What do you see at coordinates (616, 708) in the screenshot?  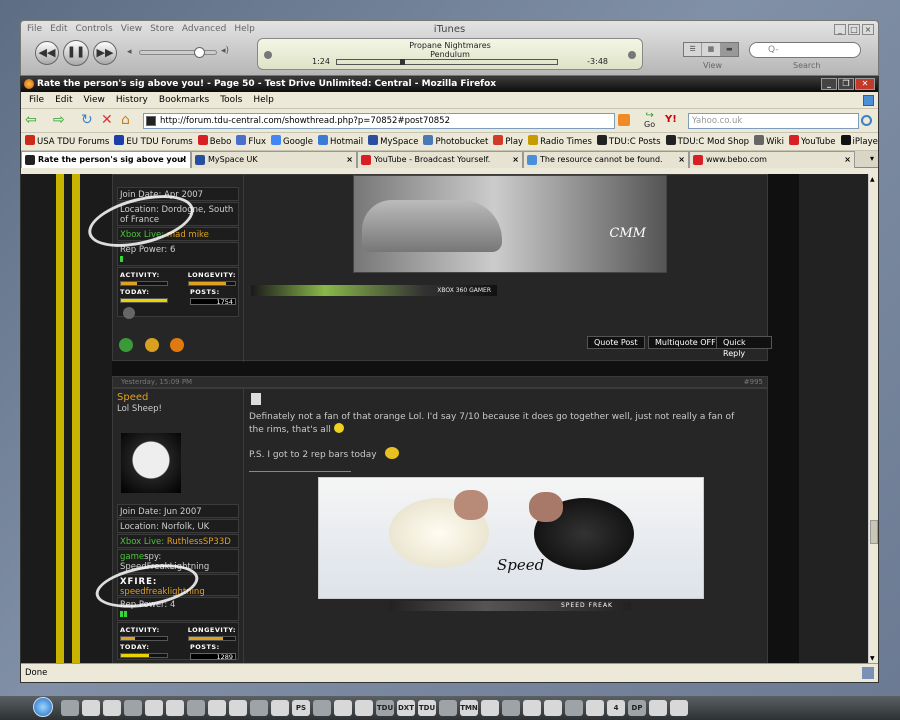 I see `taskbar-app-icon: 4` at bounding box center [616, 708].